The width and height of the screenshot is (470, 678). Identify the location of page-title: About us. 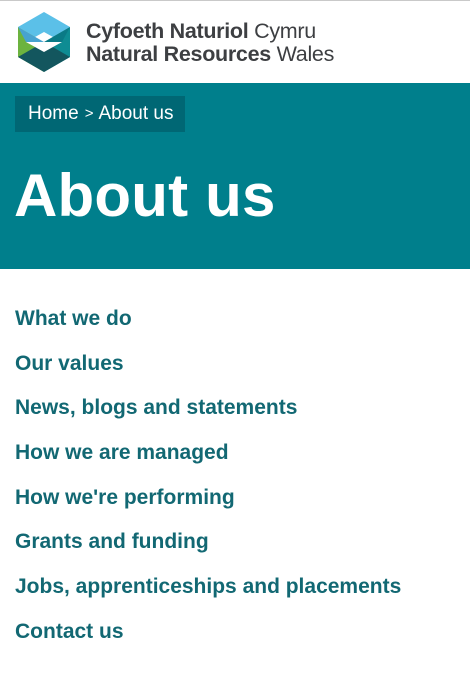
(145, 195).